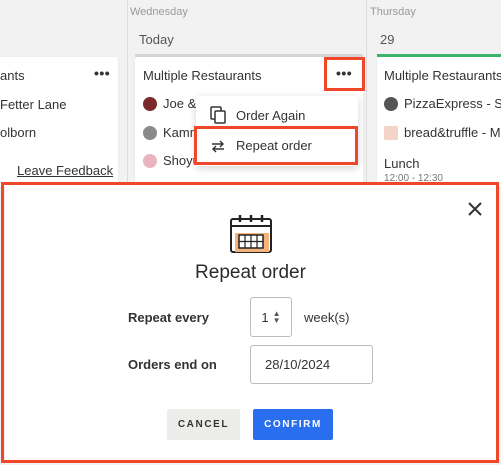 The image size is (501, 465). What do you see at coordinates (452, 132) in the screenshot?
I see `restaurant-name: bread&truffle - M` at bounding box center [452, 132].